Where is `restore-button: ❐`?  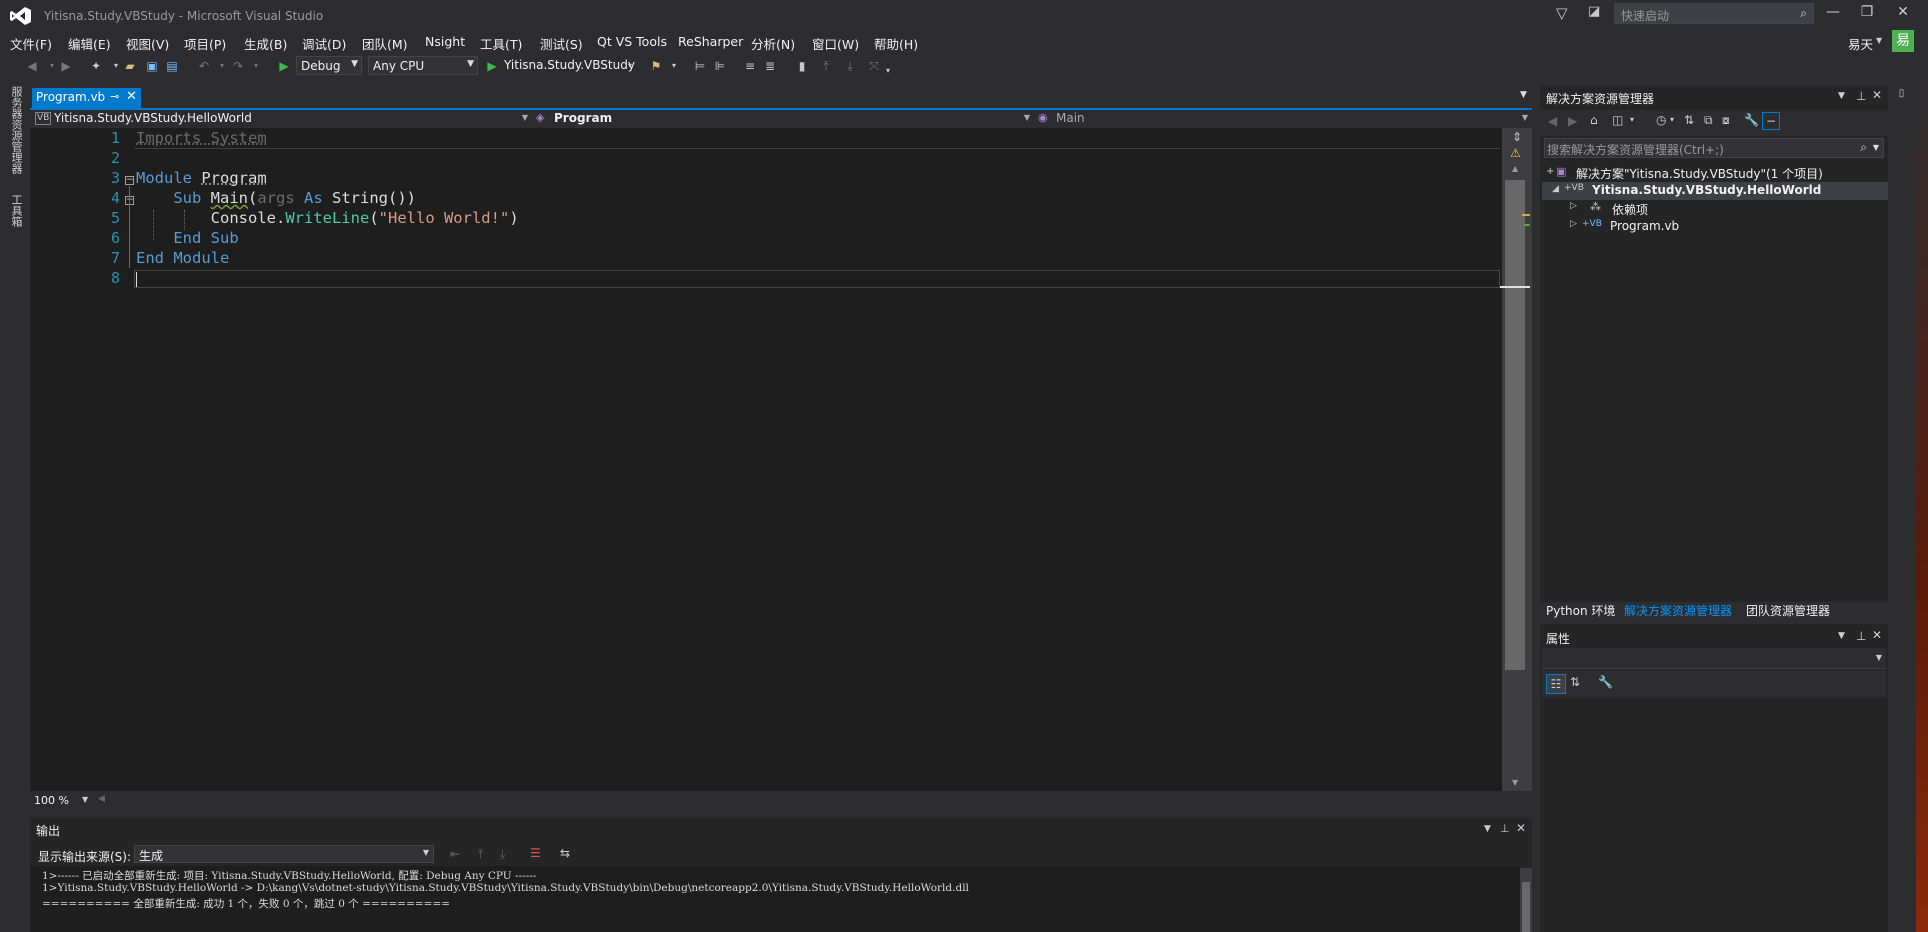 restore-button: ❐ is located at coordinates (1867, 14).